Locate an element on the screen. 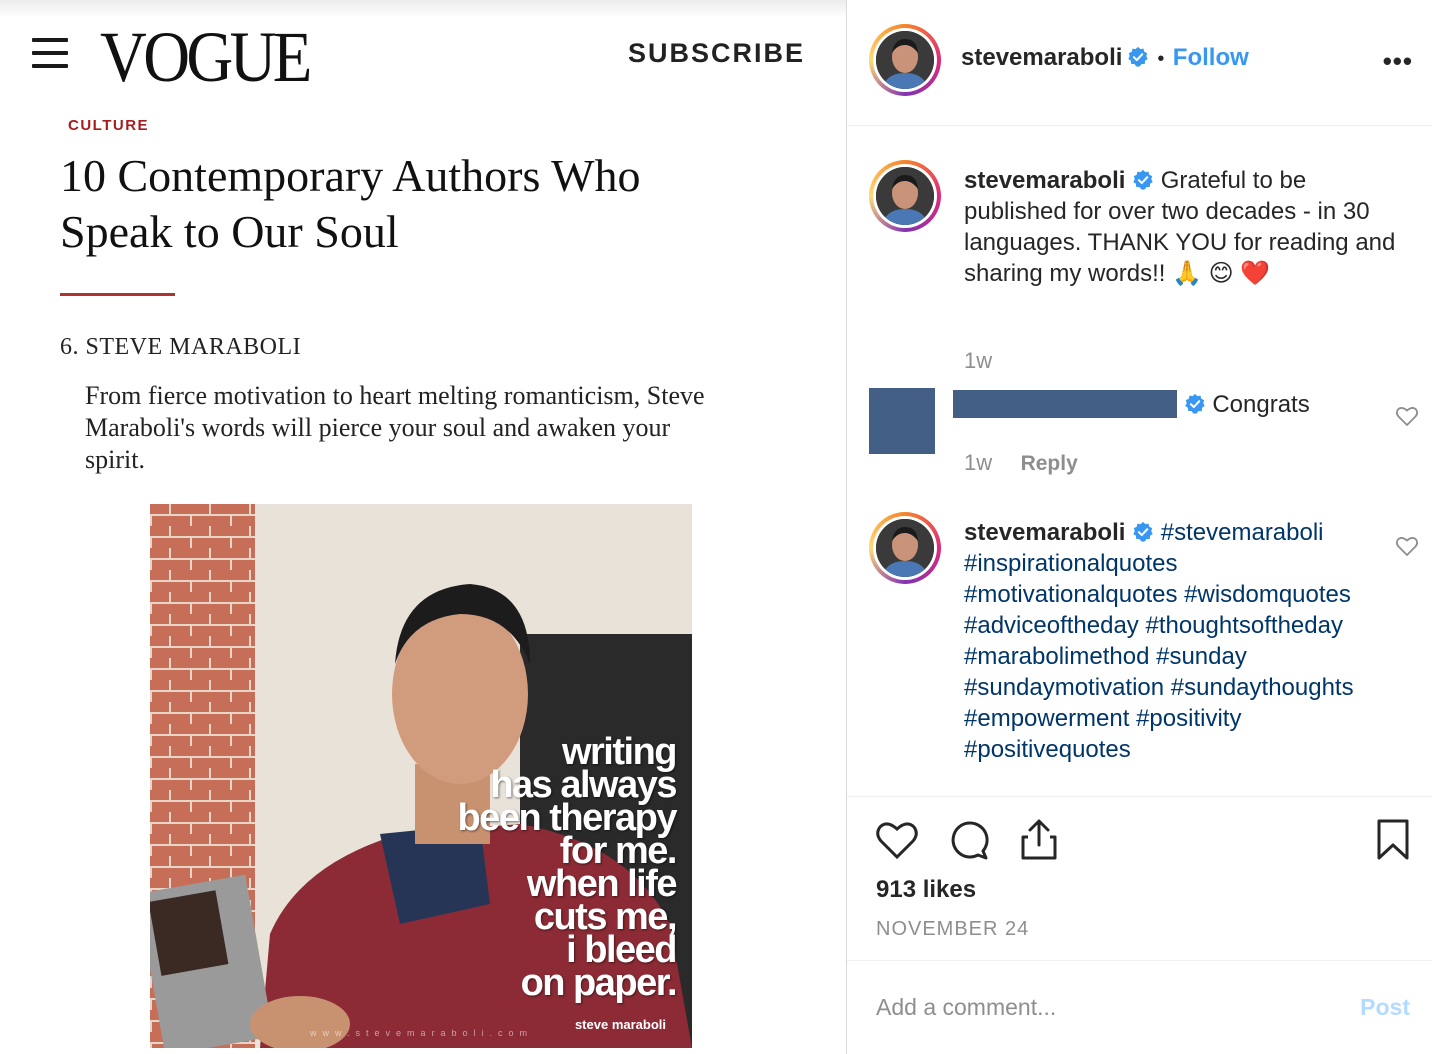 Image resolution: width=1432 pixels, height=1054 pixels. menu-icon is located at coordinates (50, 53).